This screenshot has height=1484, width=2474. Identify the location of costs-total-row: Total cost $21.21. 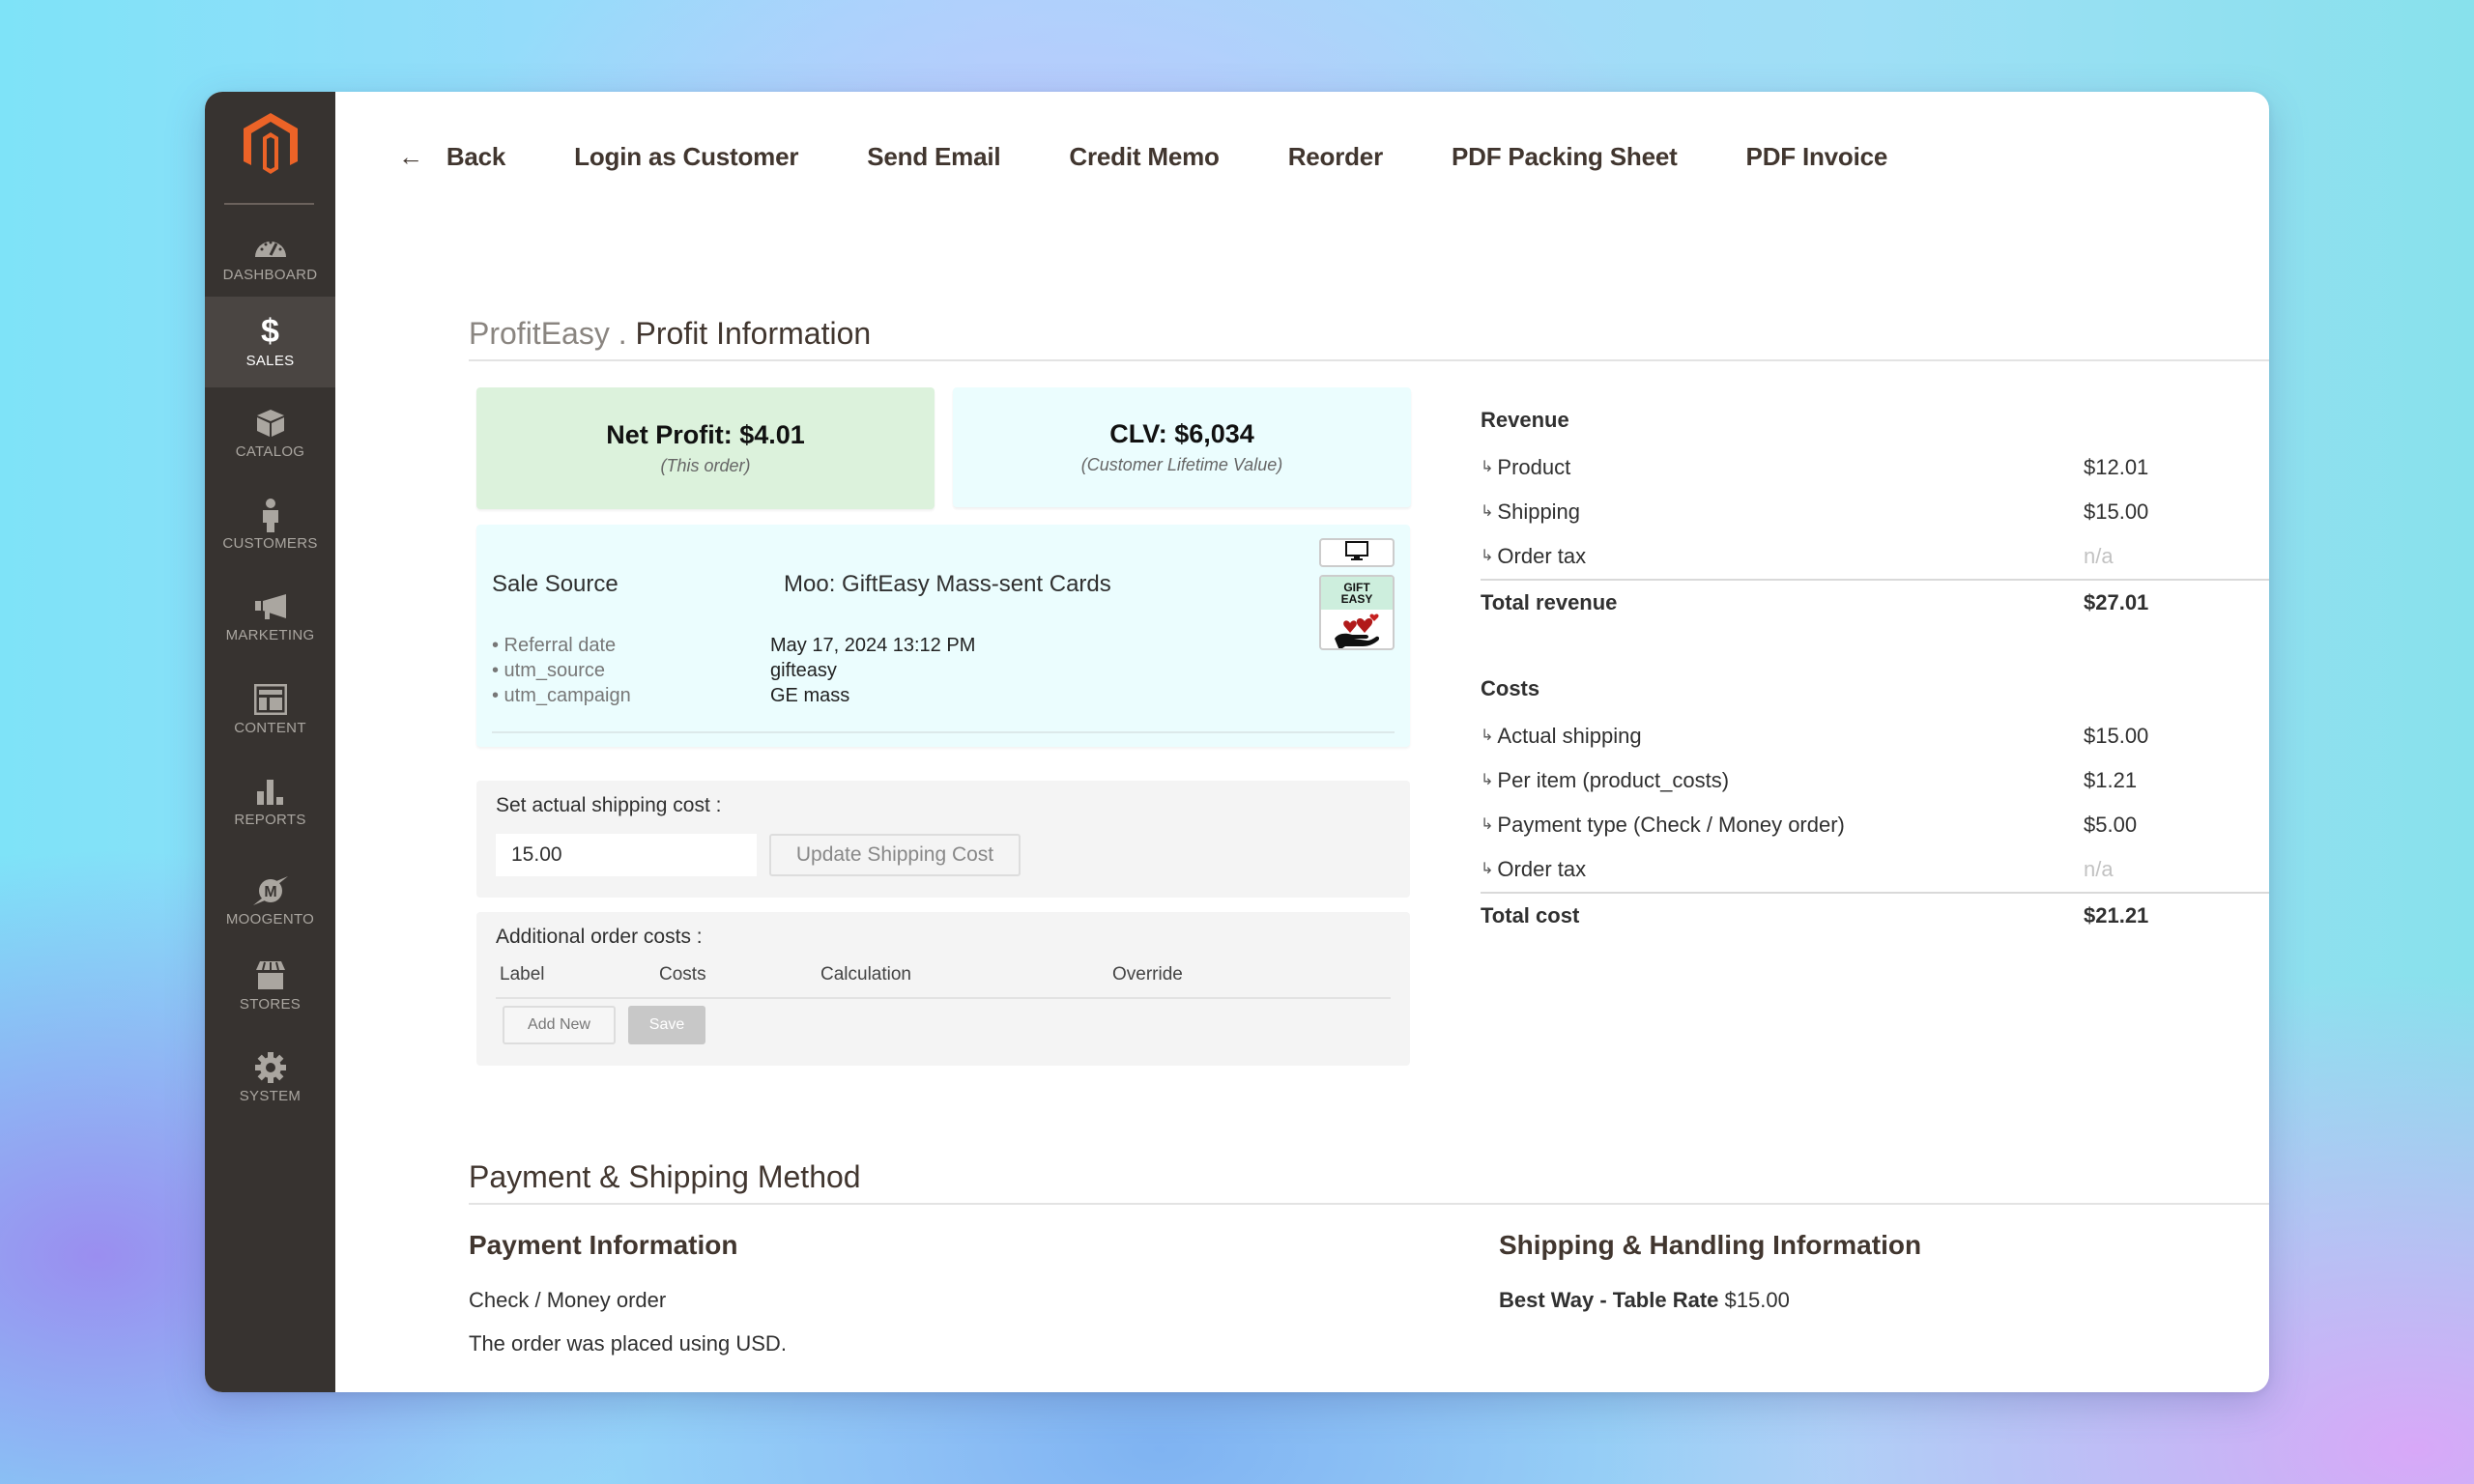
(1875, 914).